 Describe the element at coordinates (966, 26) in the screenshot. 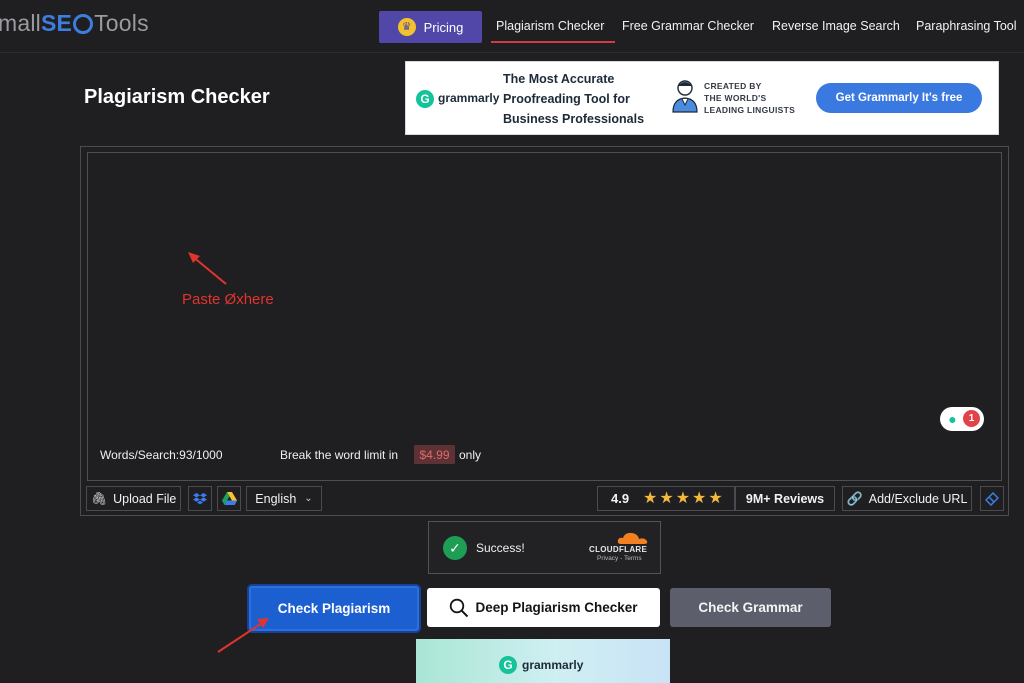

I see `nav-paraphrasing-tool: Paraphrasing Tool` at that location.